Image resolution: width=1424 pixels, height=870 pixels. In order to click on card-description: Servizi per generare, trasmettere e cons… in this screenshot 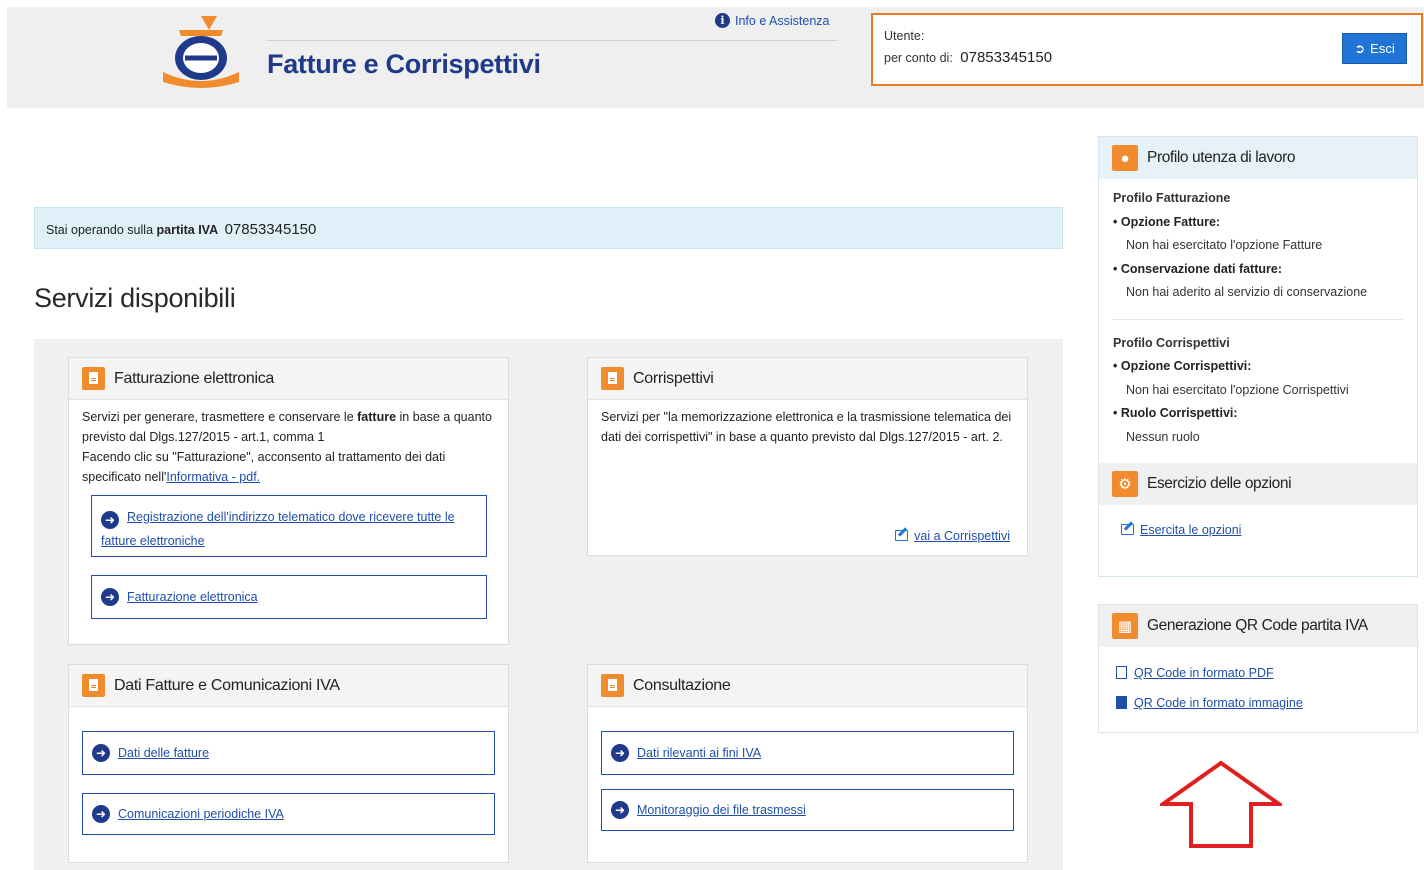, I will do `click(288, 448)`.